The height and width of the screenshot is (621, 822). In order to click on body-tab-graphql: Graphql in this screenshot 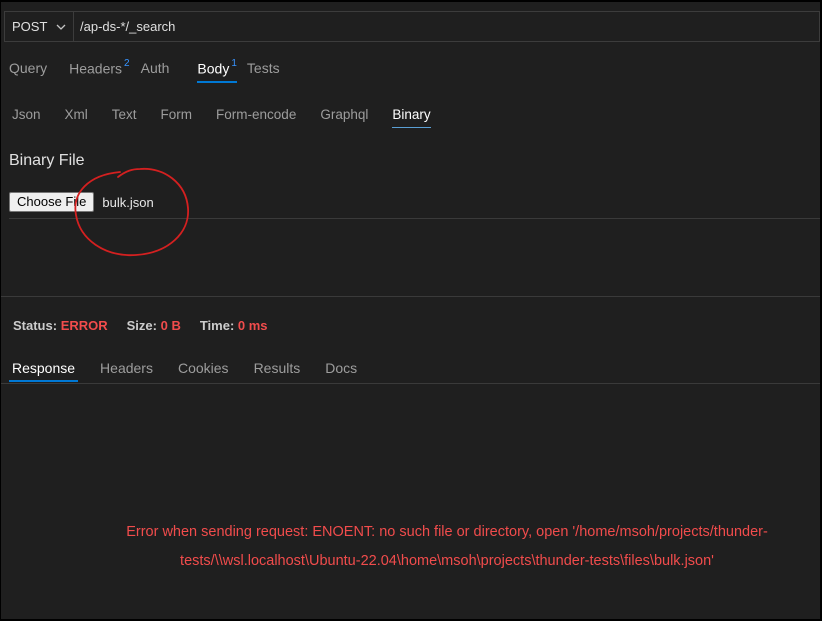, I will do `click(344, 117)`.